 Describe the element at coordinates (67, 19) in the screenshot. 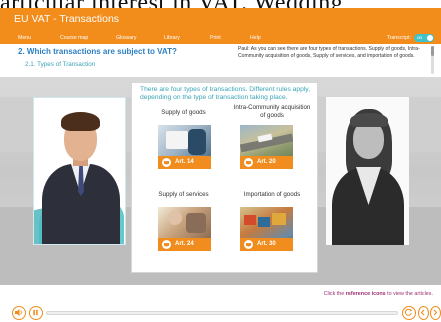

I see `app-title: EU VAT - Transactions` at that location.